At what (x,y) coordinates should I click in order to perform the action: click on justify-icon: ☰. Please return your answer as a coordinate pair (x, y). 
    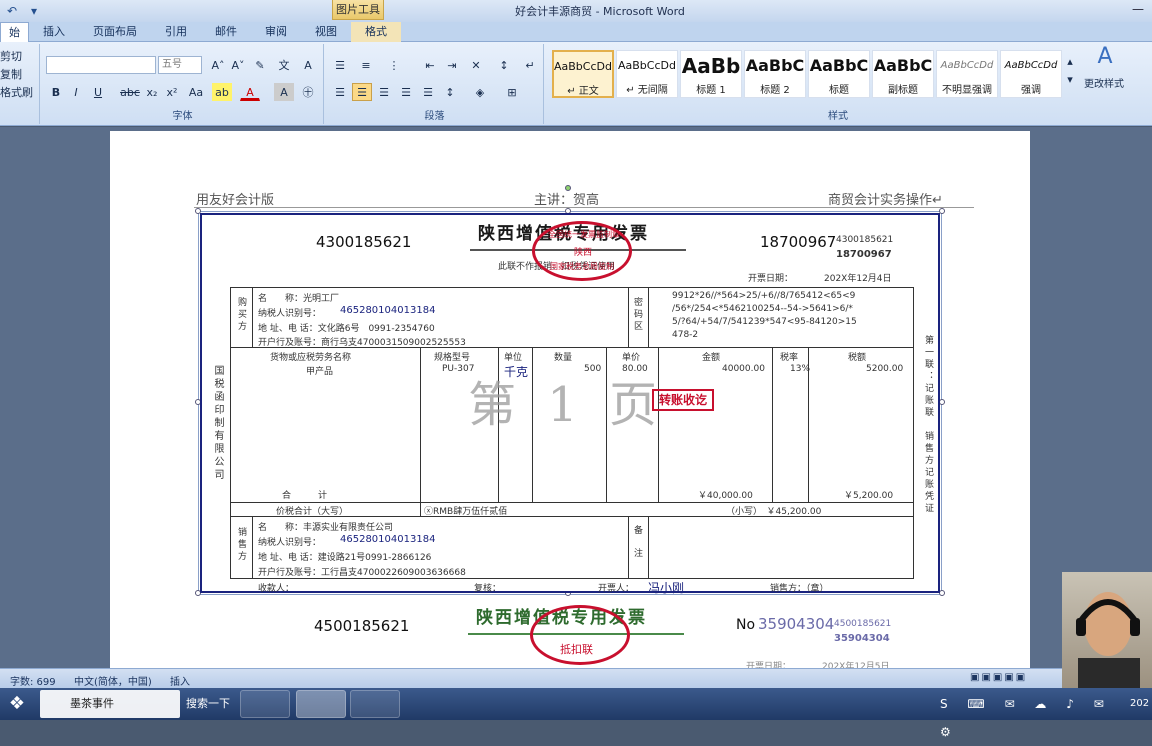
    Looking at the image, I should click on (406, 92).